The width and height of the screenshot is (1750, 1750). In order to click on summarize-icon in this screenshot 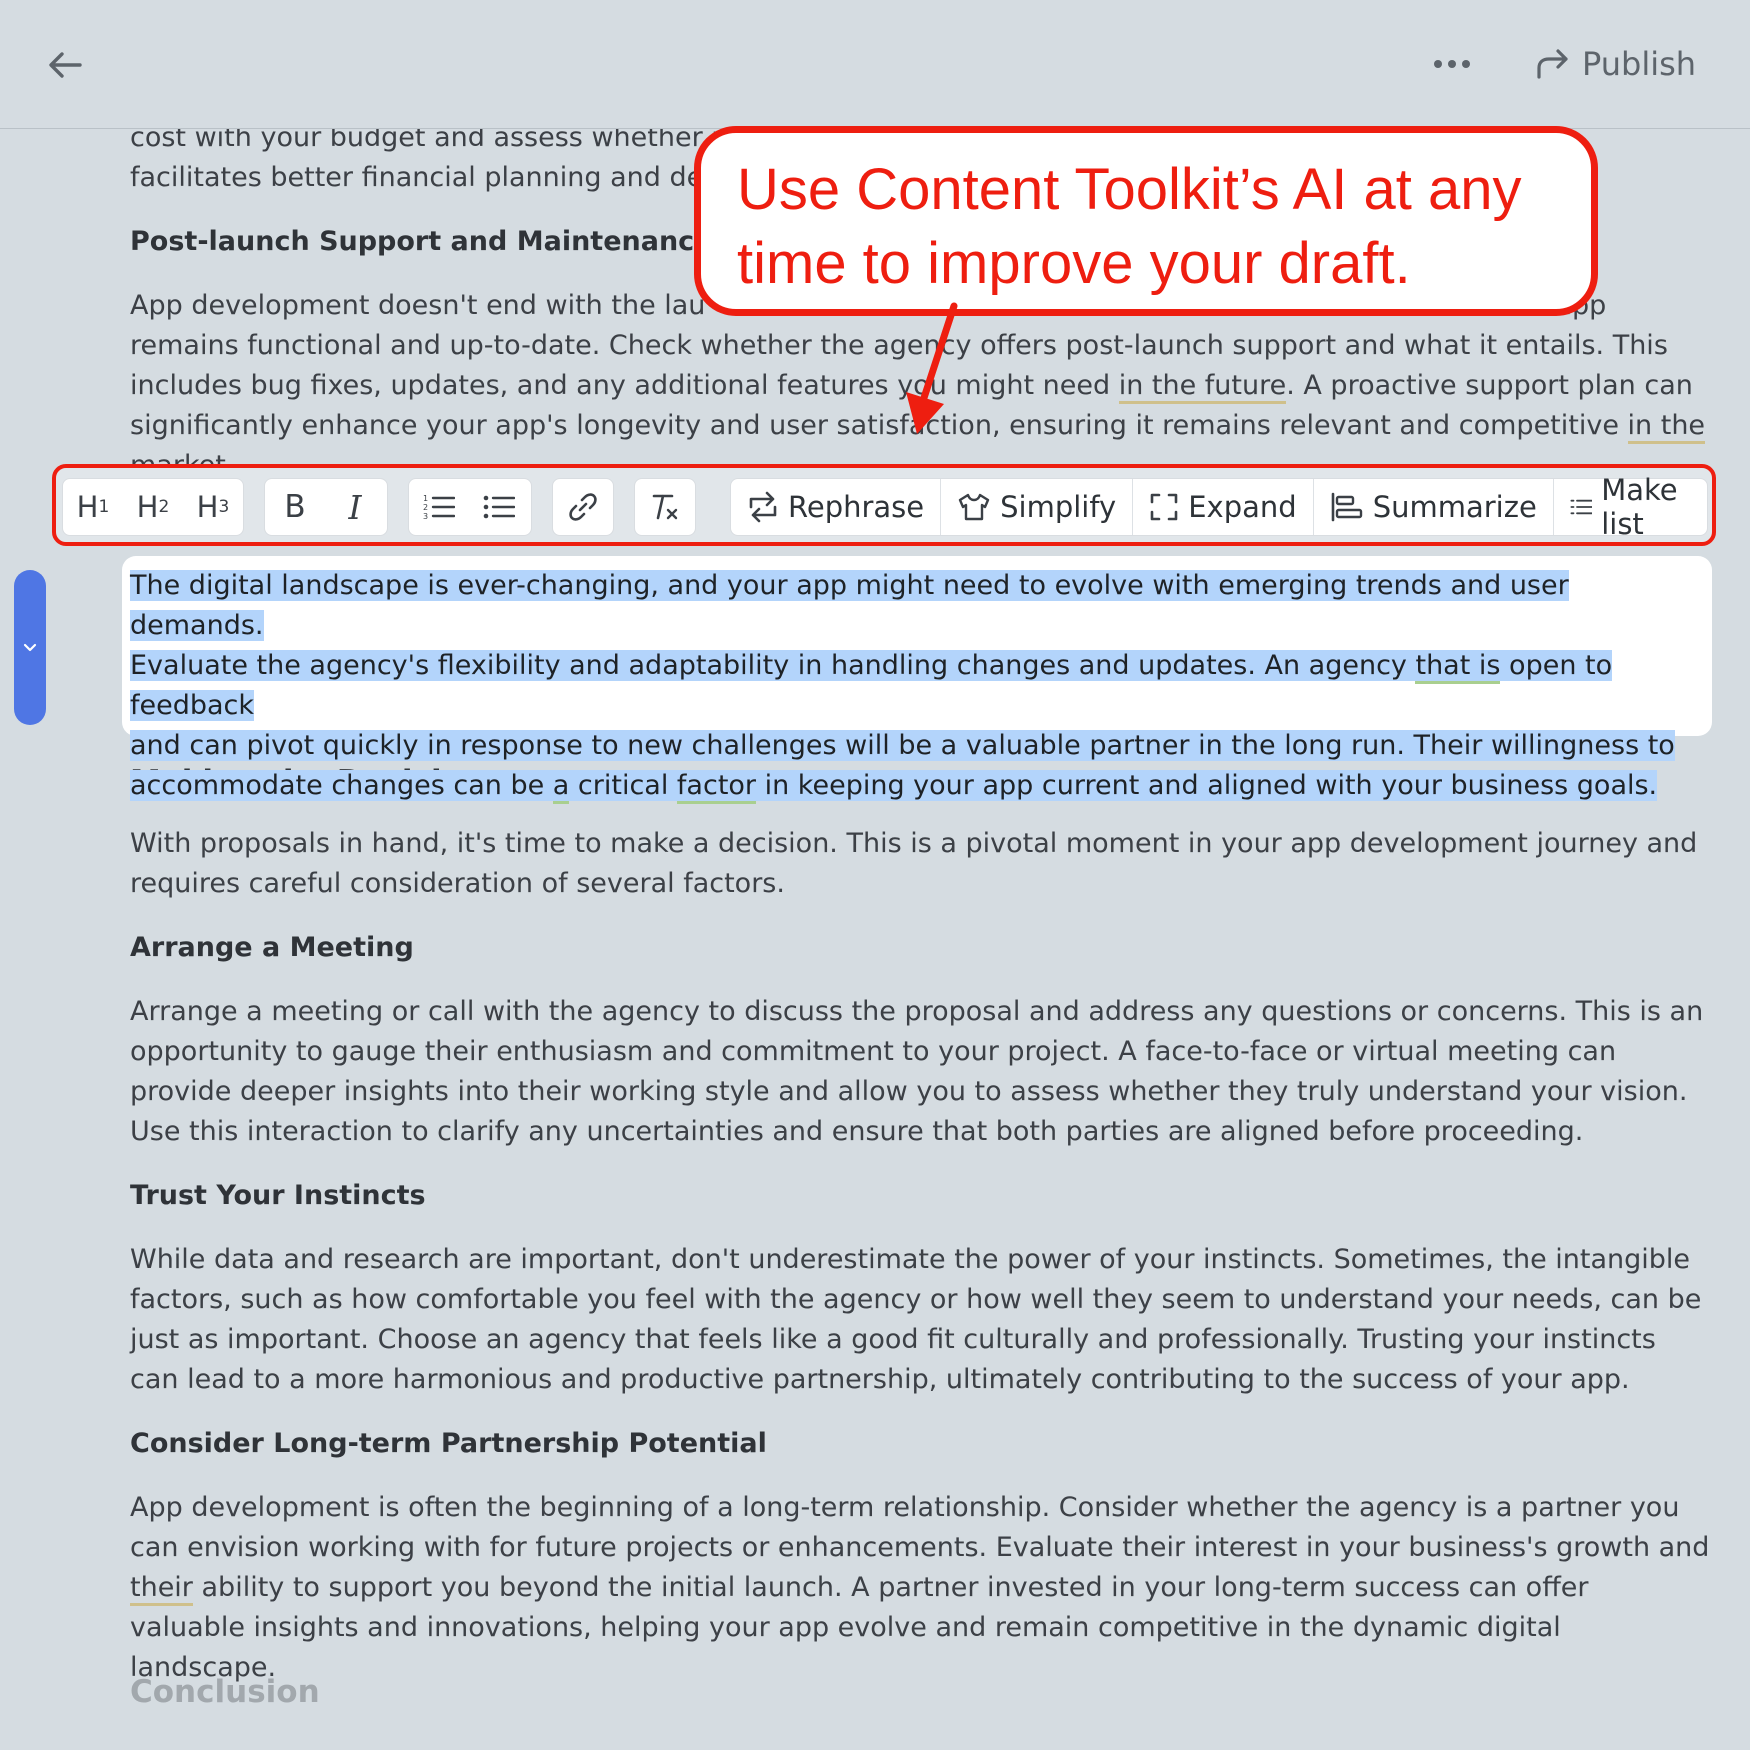, I will do `click(1346, 507)`.